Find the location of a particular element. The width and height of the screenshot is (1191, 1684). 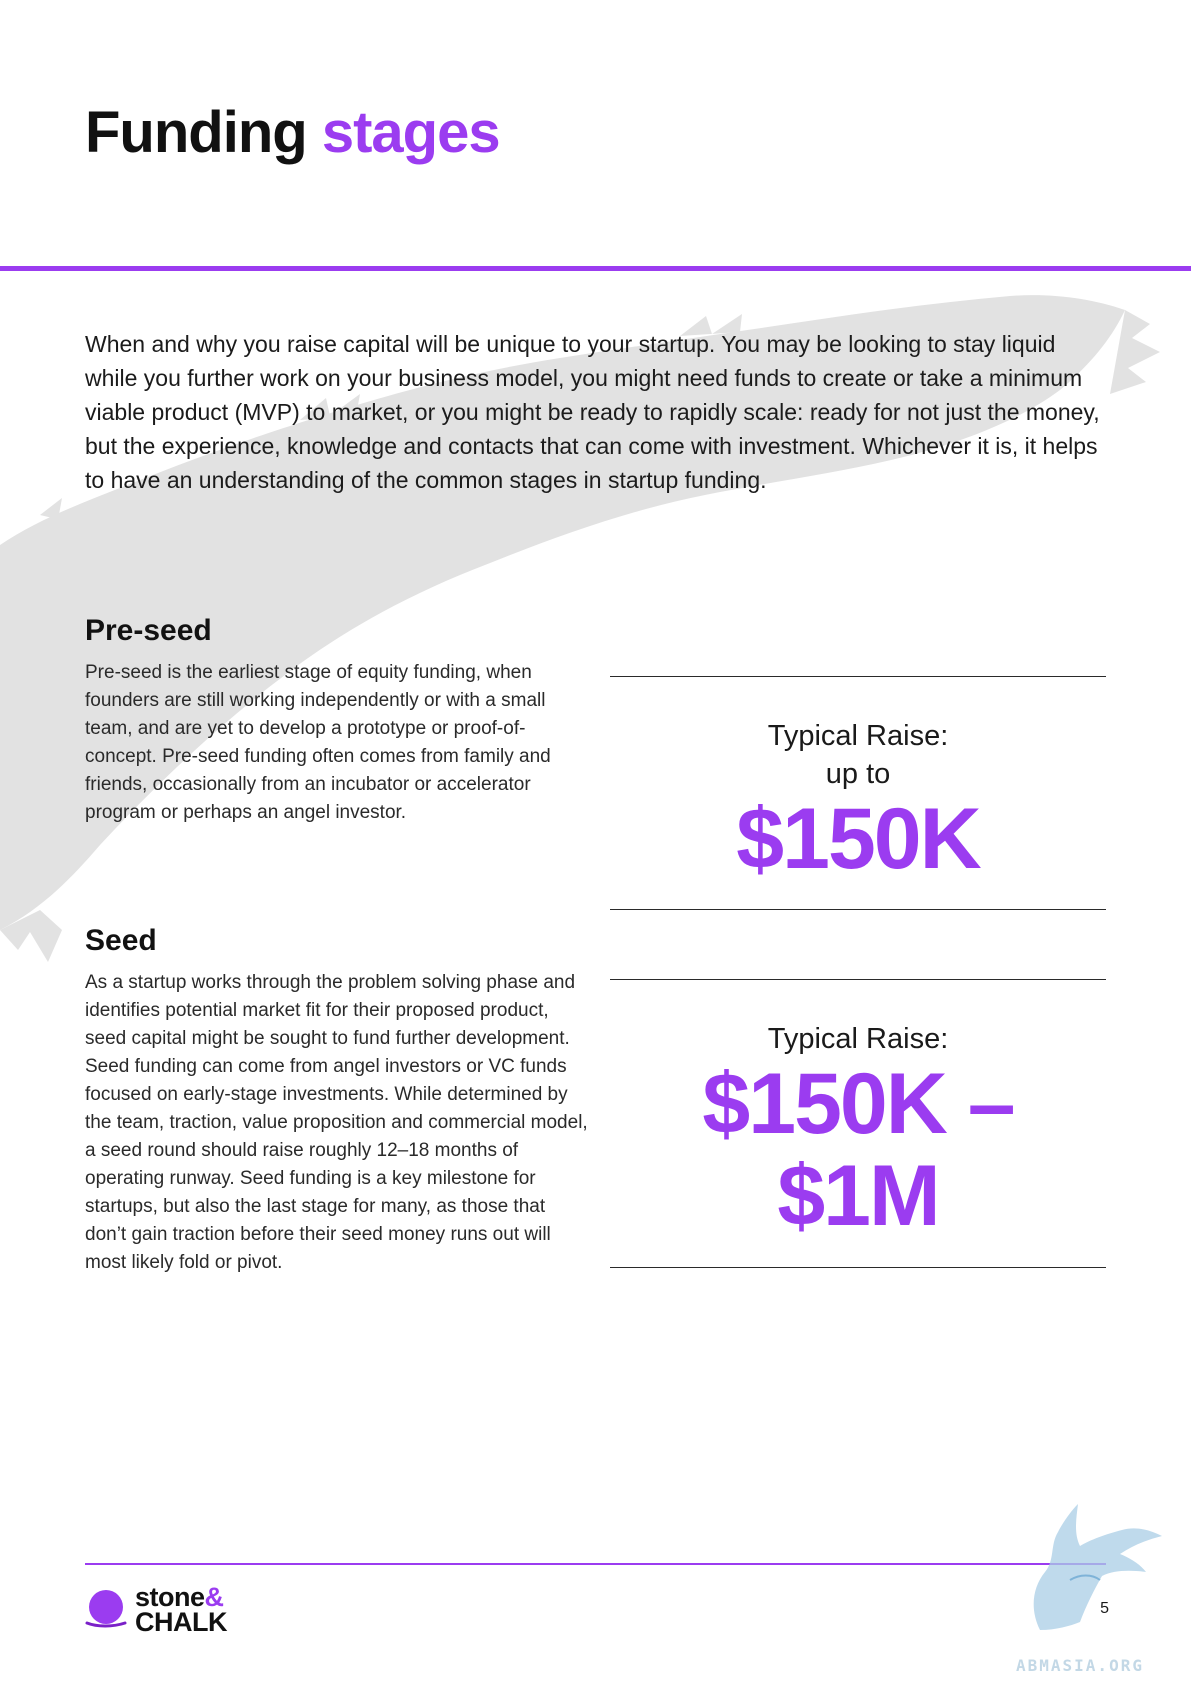

raise-card-seed: Typical Raise: $150K – $1M is located at coordinates (858, 1123).